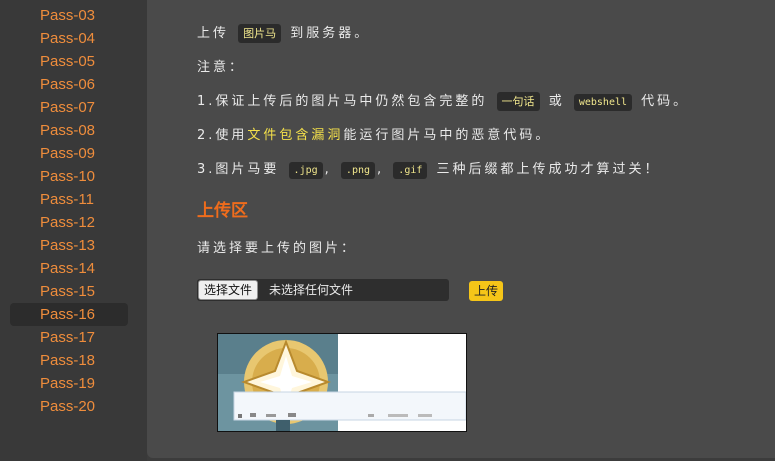 Image resolution: width=775 pixels, height=461 pixels. I want to click on sidebar-item-pass-04: Pass-04, so click(69, 38).